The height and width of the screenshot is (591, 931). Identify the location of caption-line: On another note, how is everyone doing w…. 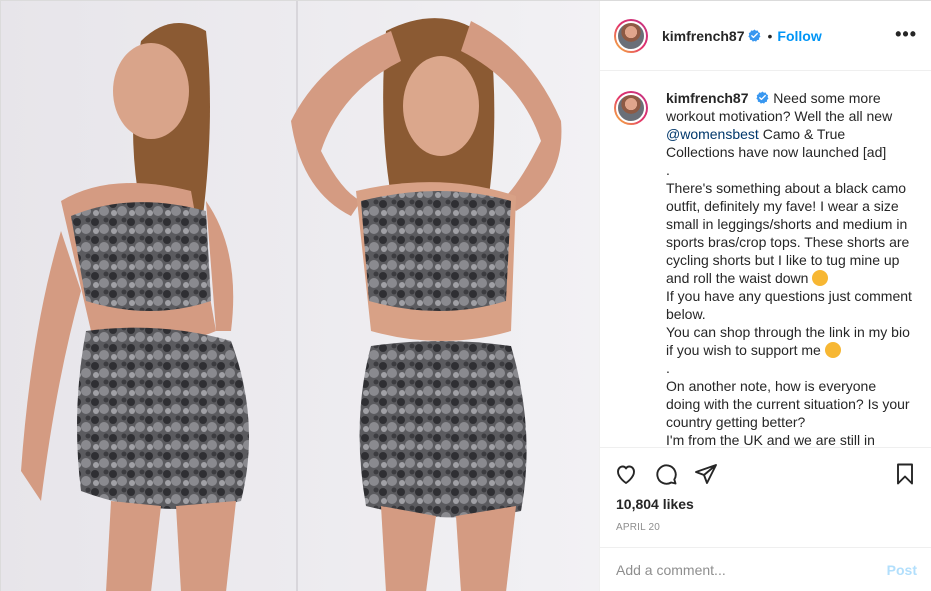
(788, 404).